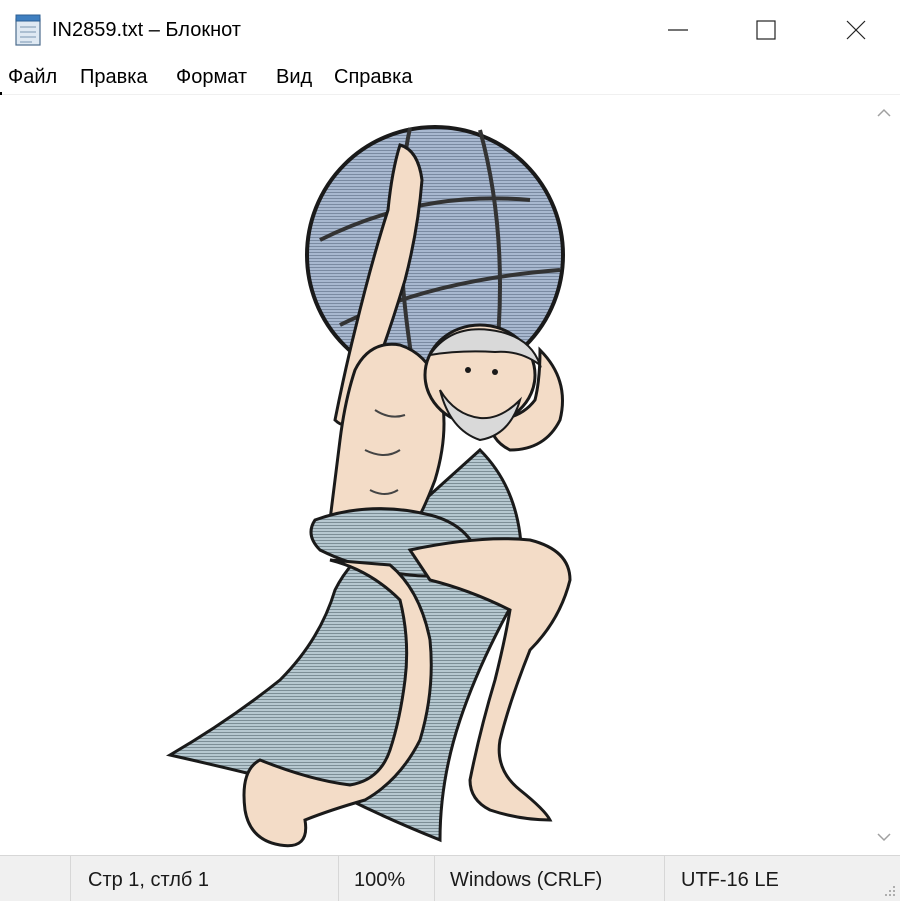  Describe the element at coordinates (32, 77) in the screenshot. I see `menu-file: Файл` at that location.